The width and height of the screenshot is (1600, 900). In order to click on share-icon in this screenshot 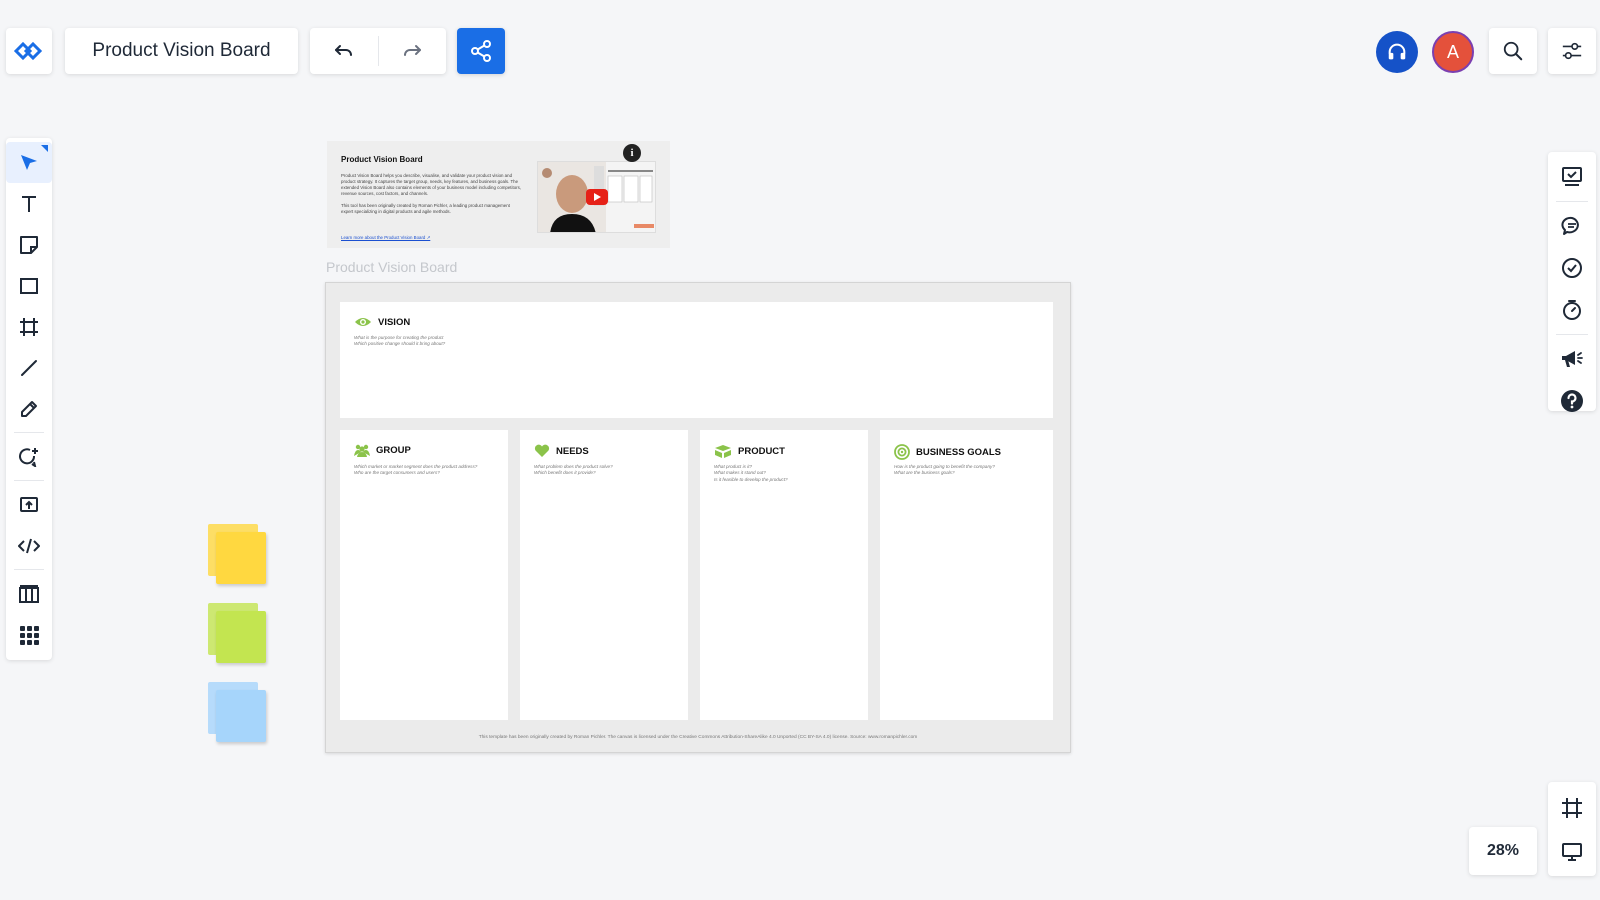, I will do `click(481, 51)`.